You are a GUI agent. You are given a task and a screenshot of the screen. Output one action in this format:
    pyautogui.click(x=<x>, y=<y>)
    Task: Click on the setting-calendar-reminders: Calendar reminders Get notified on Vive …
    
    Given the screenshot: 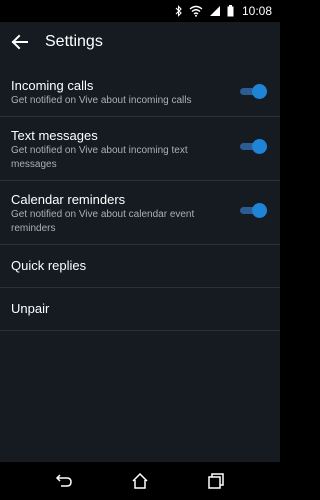 What is the action you would take?
    pyautogui.click(x=140, y=213)
    